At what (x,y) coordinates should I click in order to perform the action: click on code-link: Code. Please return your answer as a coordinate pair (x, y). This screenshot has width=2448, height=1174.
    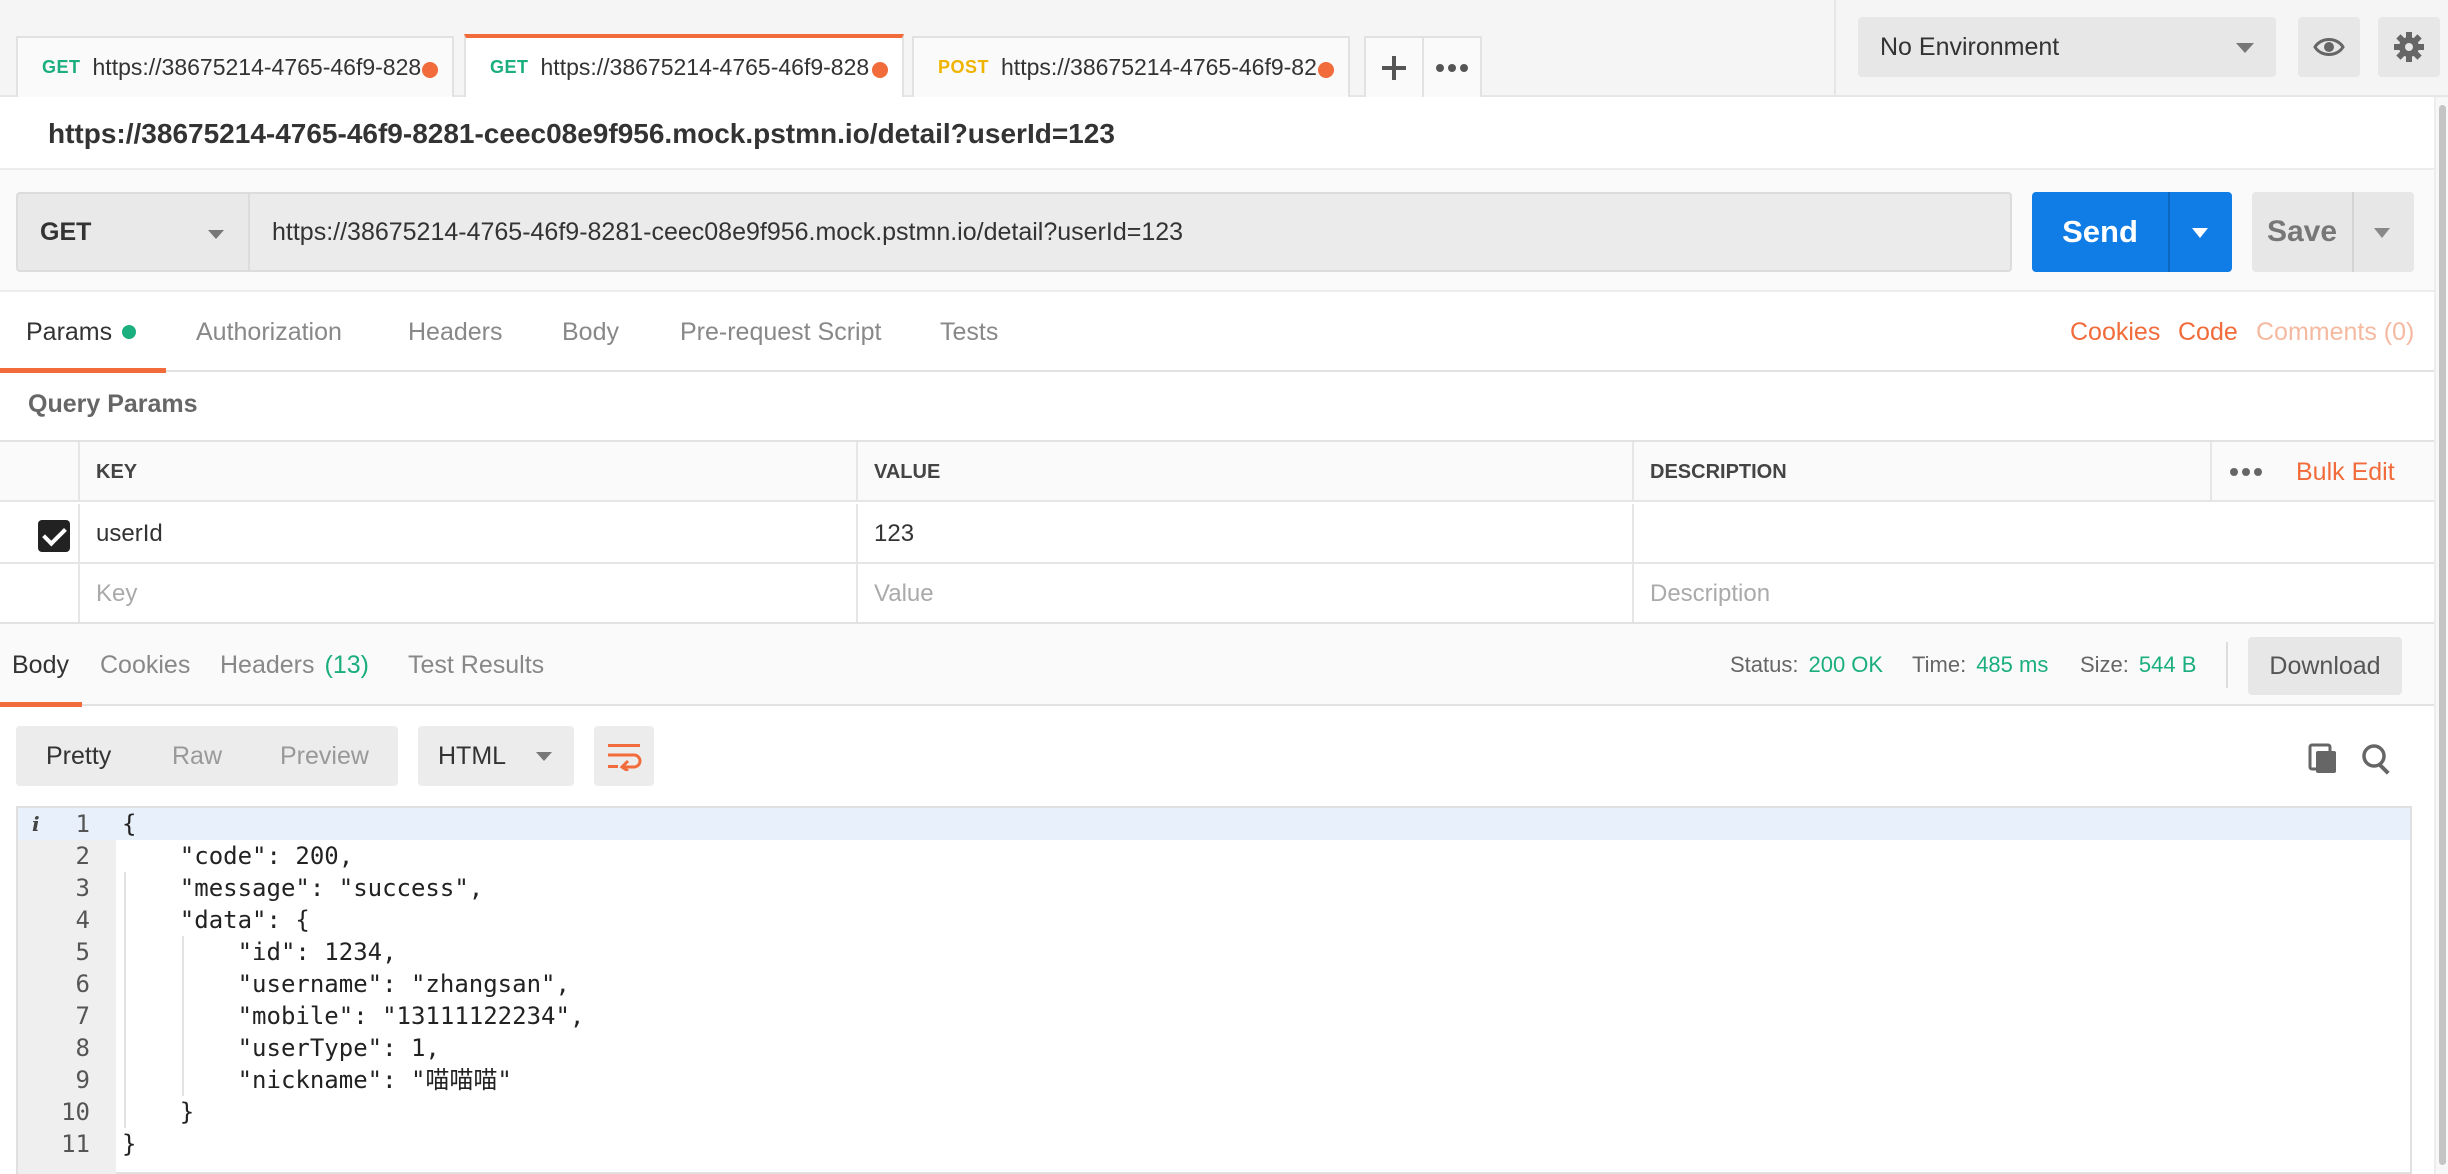
    Looking at the image, I should click on (2208, 332).